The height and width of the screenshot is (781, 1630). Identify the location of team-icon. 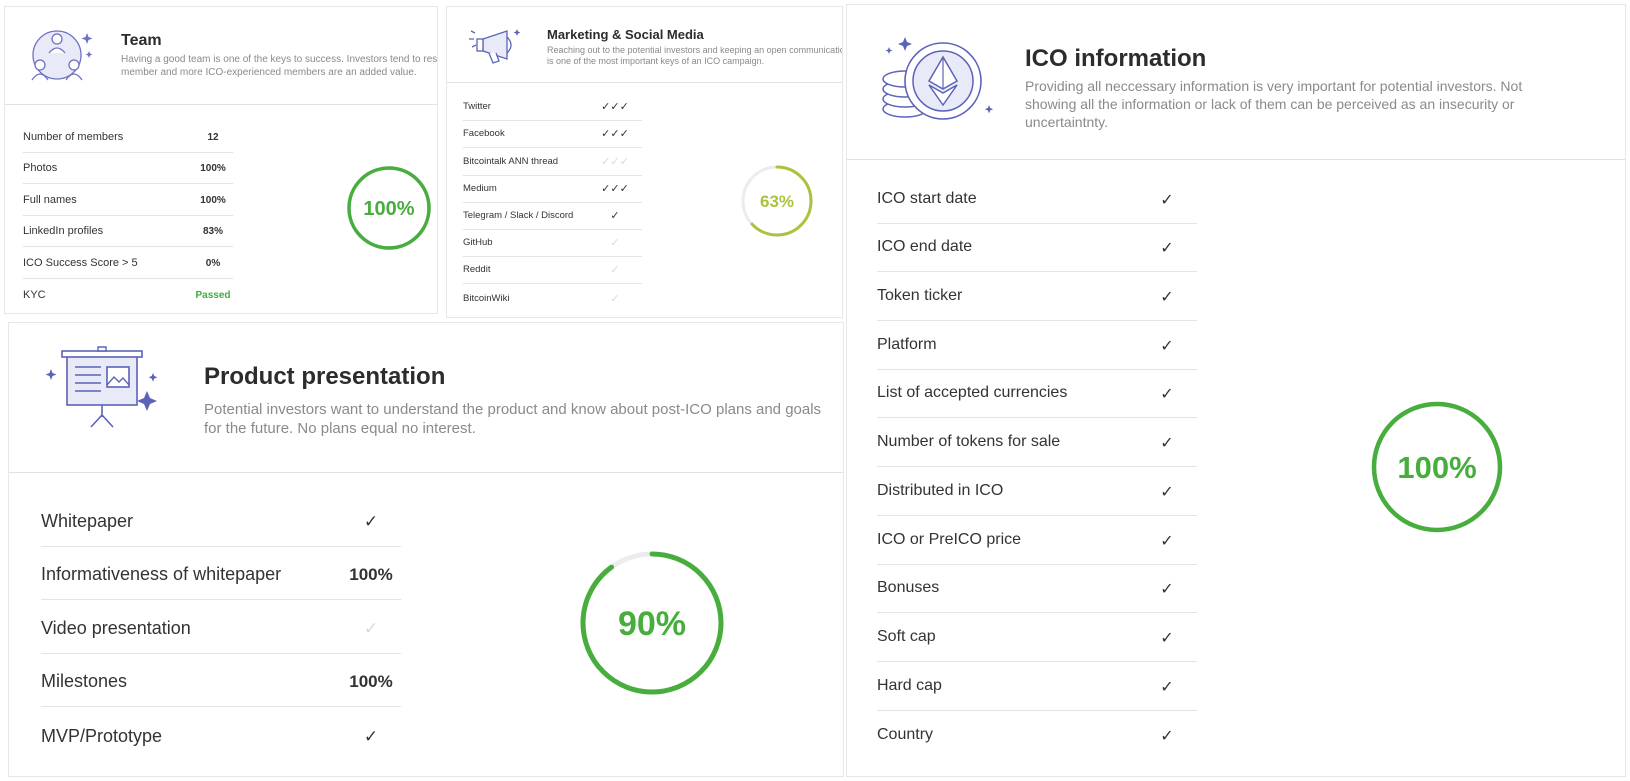
(62, 55).